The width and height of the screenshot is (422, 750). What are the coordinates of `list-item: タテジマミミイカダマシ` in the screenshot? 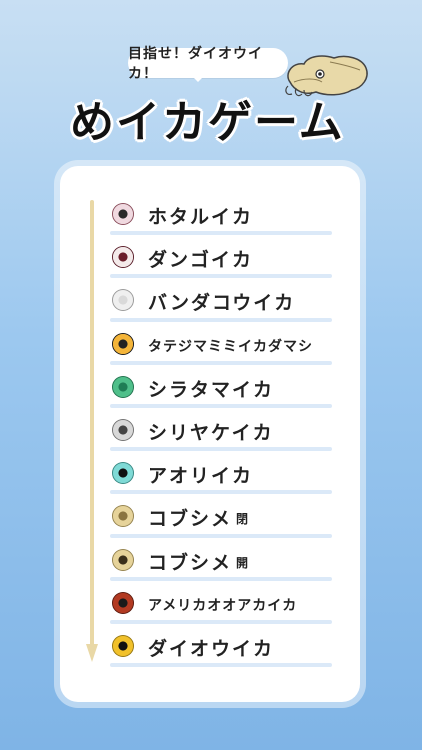 It's located at (221, 347).